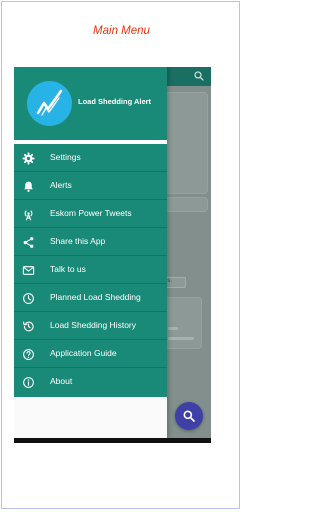  What do you see at coordinates (93, 325) in the screenshot?
I see `menu-item-label: Load Shedding History` at bounding box center [93, 325].